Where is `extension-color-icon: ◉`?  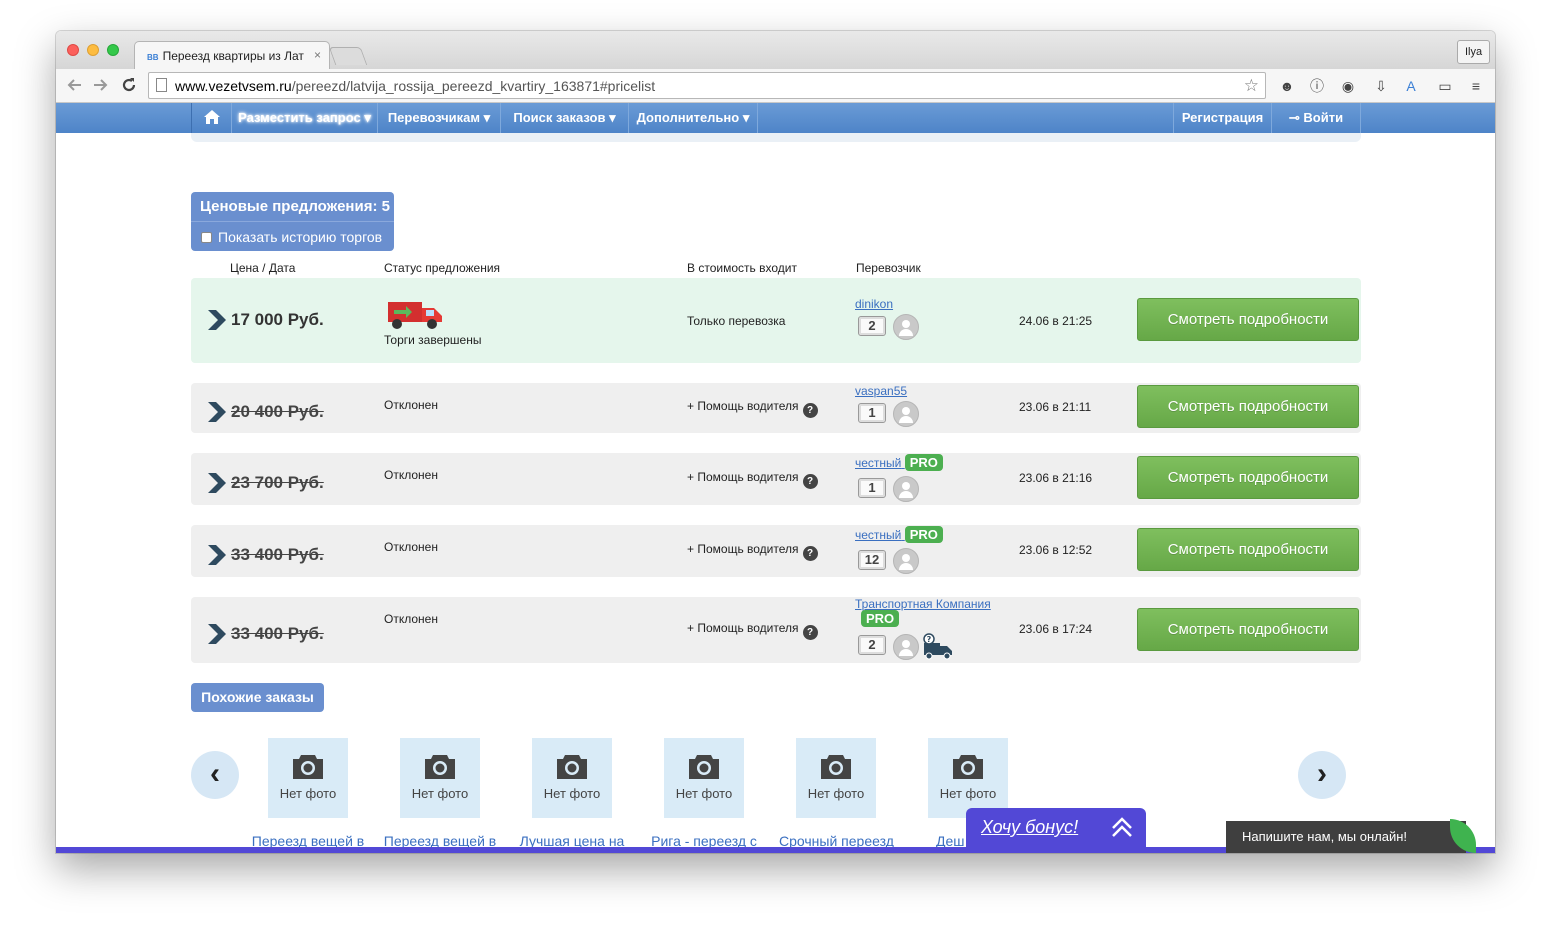 extension-color-icon: ◉ is located at coordinates (1348, 86).